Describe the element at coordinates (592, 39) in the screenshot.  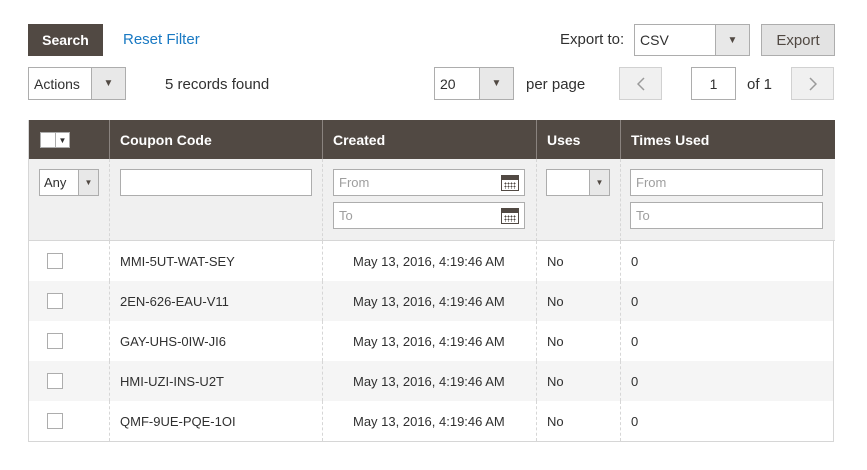
I see `export-to-label: Export to:` at that location.